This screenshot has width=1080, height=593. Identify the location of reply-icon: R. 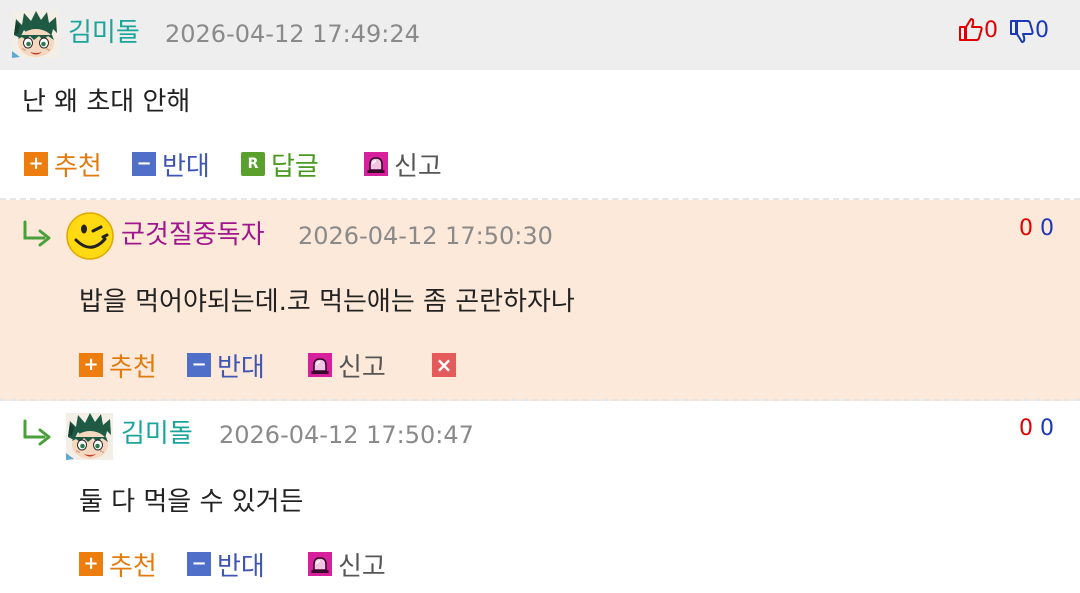
(253, 164).